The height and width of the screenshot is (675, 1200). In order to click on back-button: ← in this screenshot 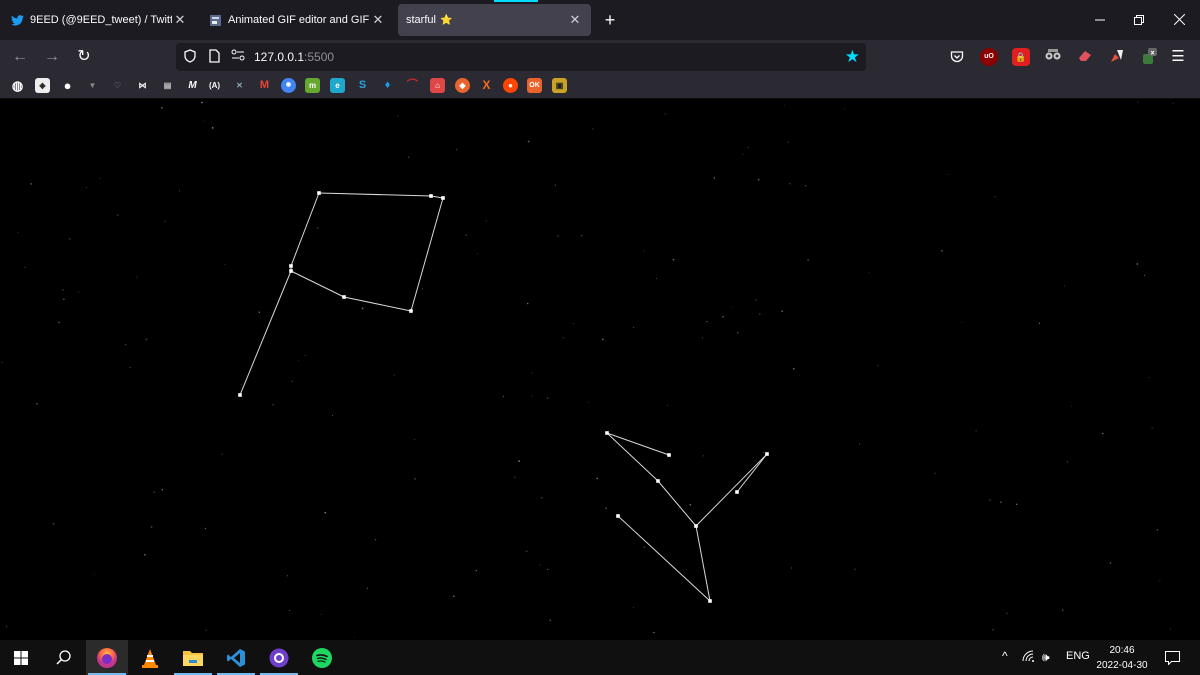, I will do `click(20, 57)`.